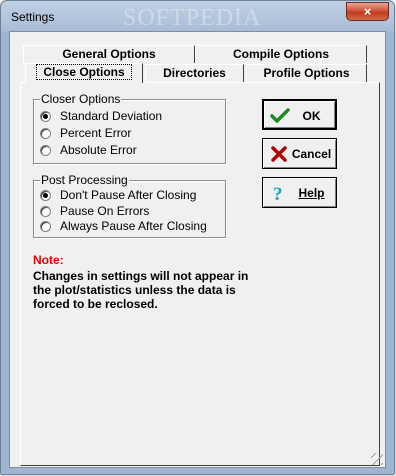 The image size is (396, 476). I want to click on tab-label: Profile Options, so click(306, 73).